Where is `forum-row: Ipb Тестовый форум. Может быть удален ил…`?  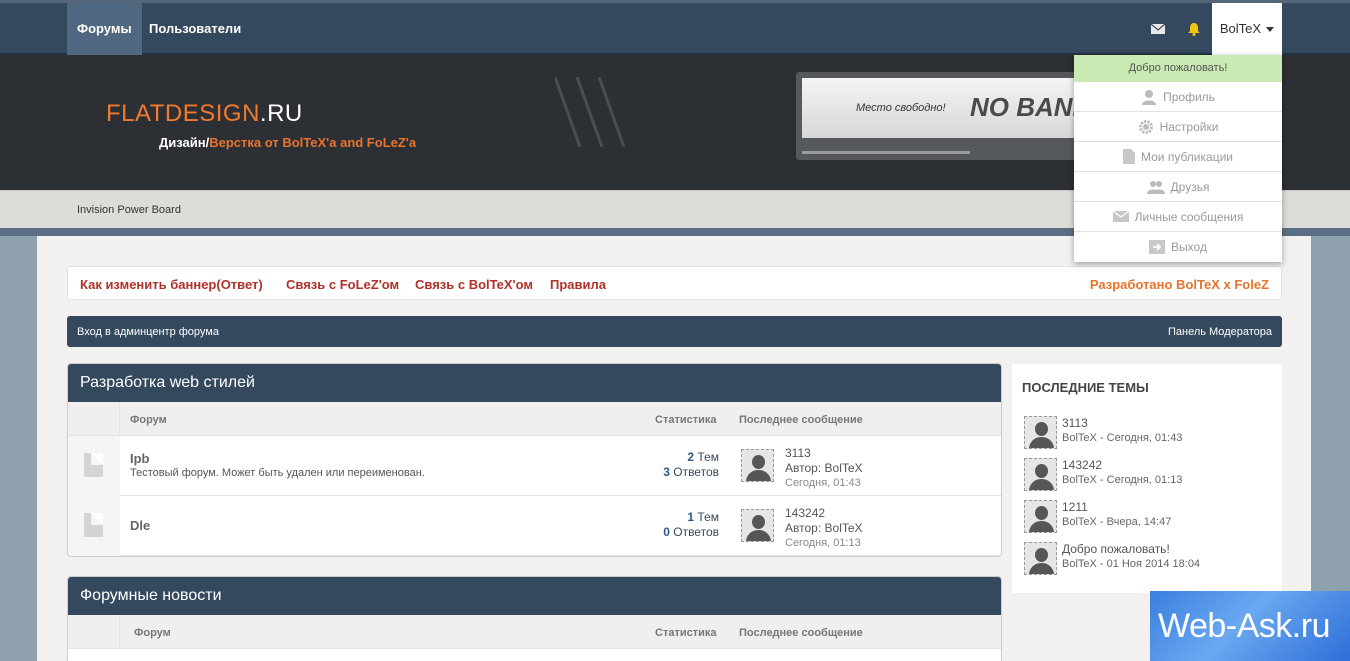
forum-row: Ipb Тестовый форум. Может быть удален ил… is located at coordinates (534, 466).